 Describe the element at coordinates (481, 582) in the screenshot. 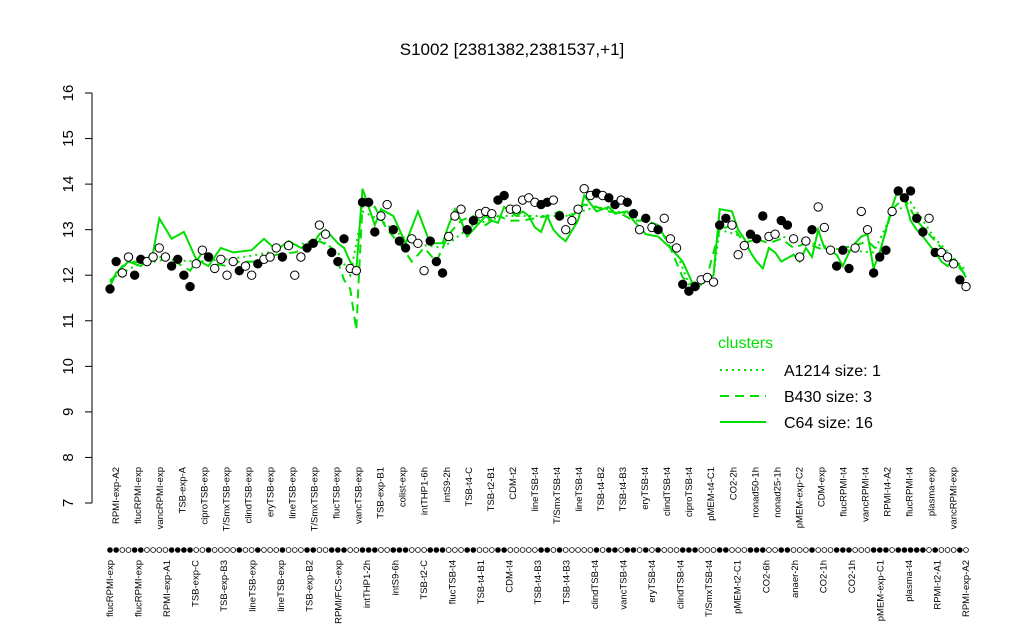

I see `x-label-bottom: TSB-t4-B1` at that location.